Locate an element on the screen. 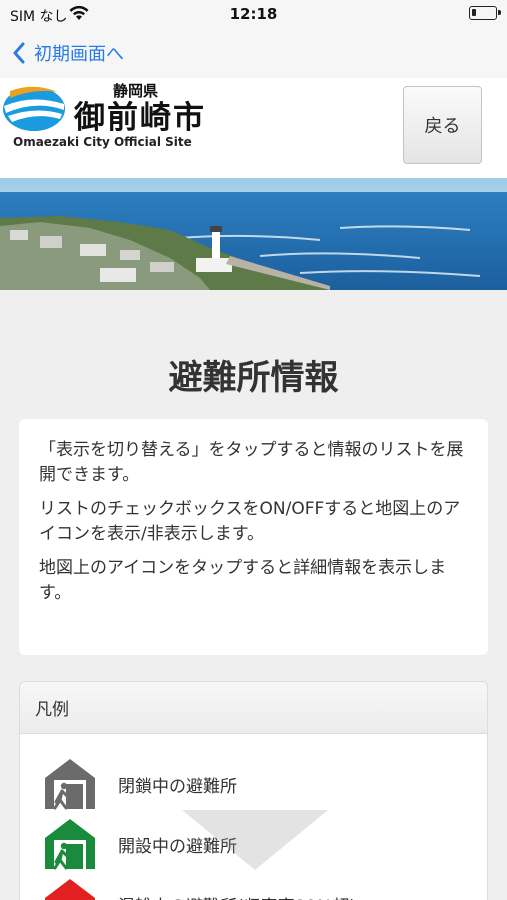  open-shelter-icon is located at coordinates (70, 844).